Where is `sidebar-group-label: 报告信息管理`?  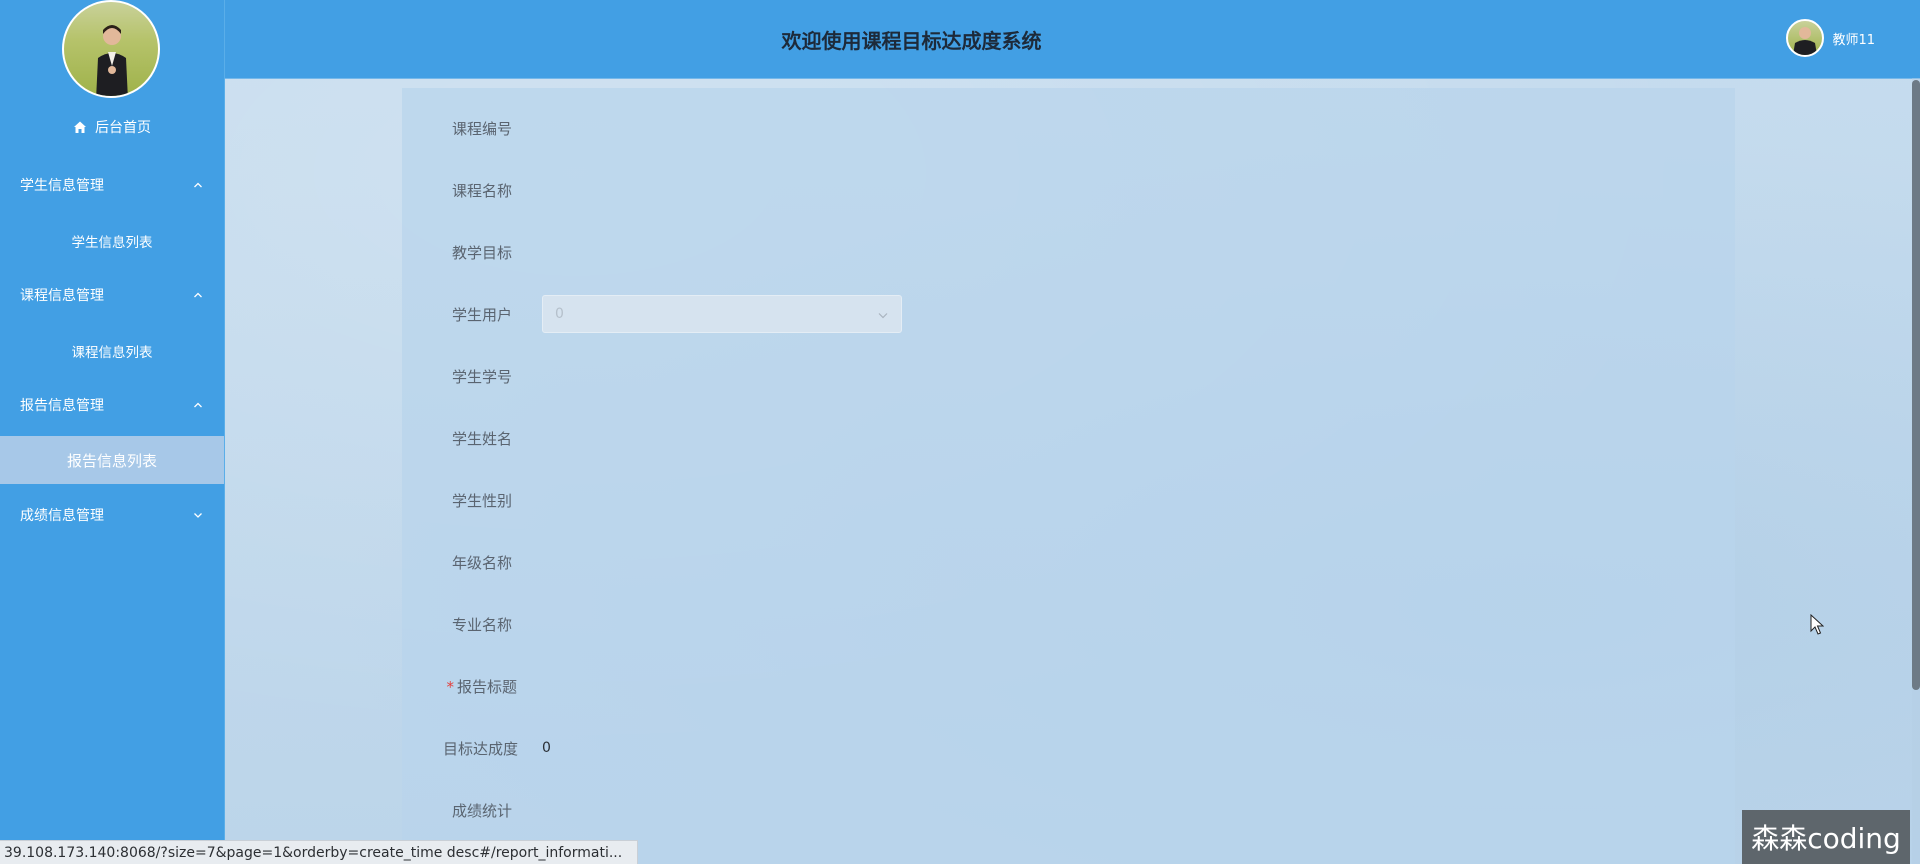
sidebar-group-label: 报告信息管理 is located at coordinates (62, 406).